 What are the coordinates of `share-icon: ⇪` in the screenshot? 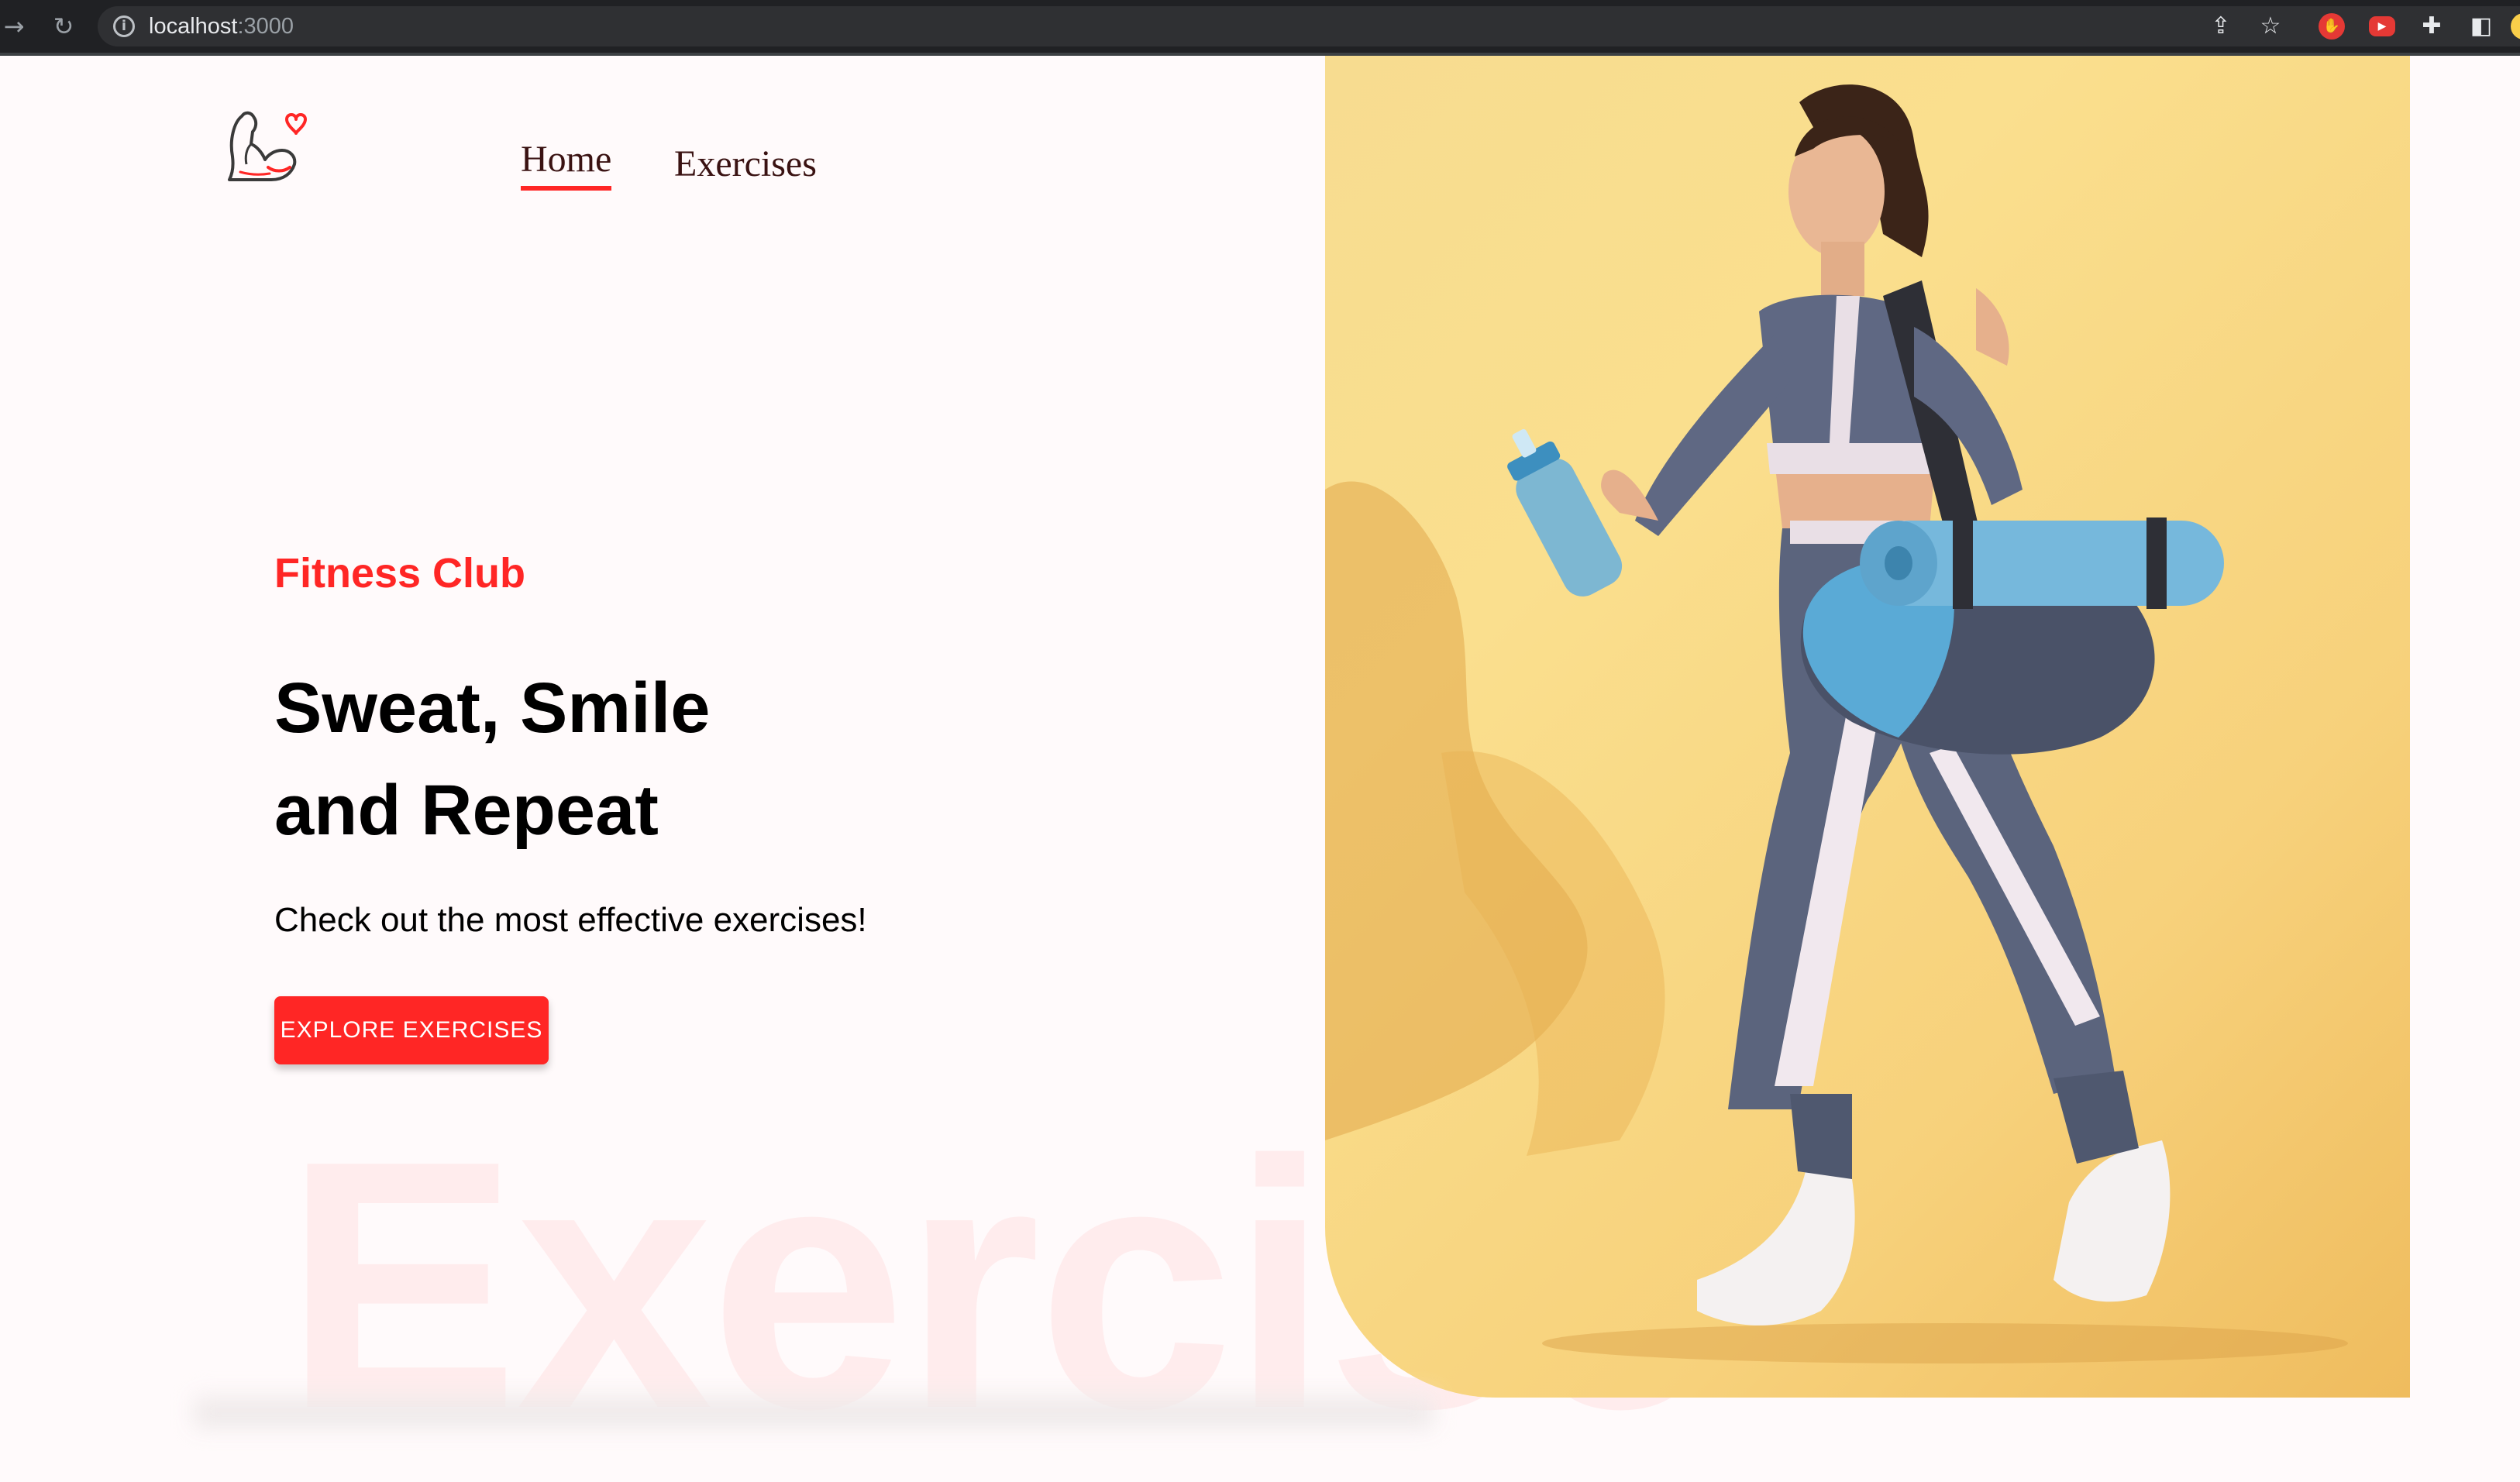 It's located at (2220, 26).